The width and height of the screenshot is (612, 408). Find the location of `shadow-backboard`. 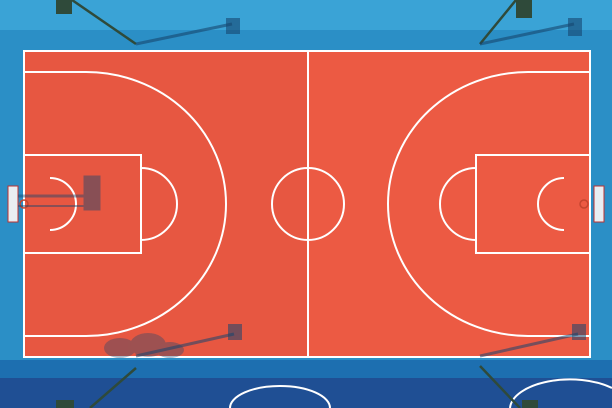

shadow-backboard is located at coordinates (92, 193).